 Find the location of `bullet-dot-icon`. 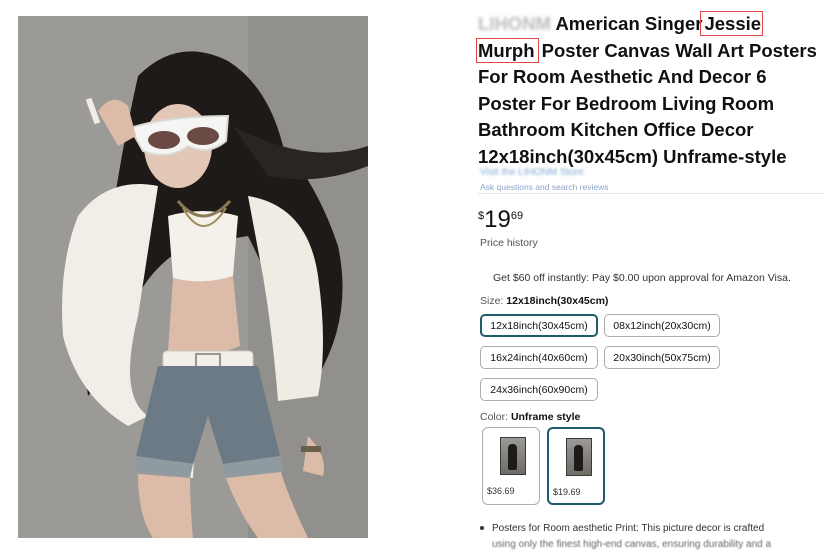

bullet-dot-icon is located at coordinates (482, 528).